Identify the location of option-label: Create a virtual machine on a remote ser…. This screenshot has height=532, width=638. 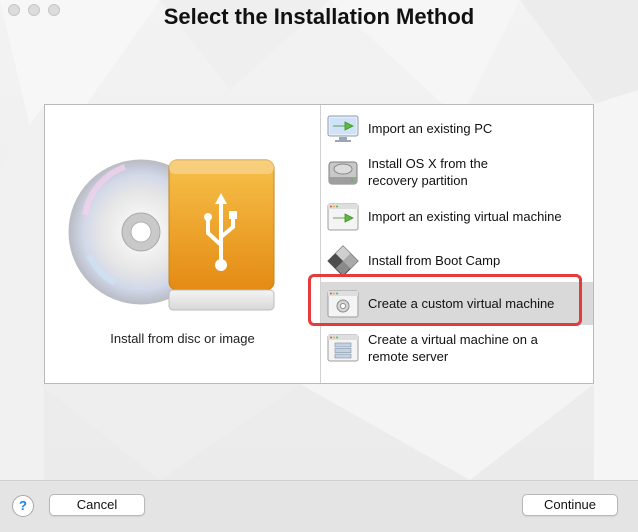
(453, 347).